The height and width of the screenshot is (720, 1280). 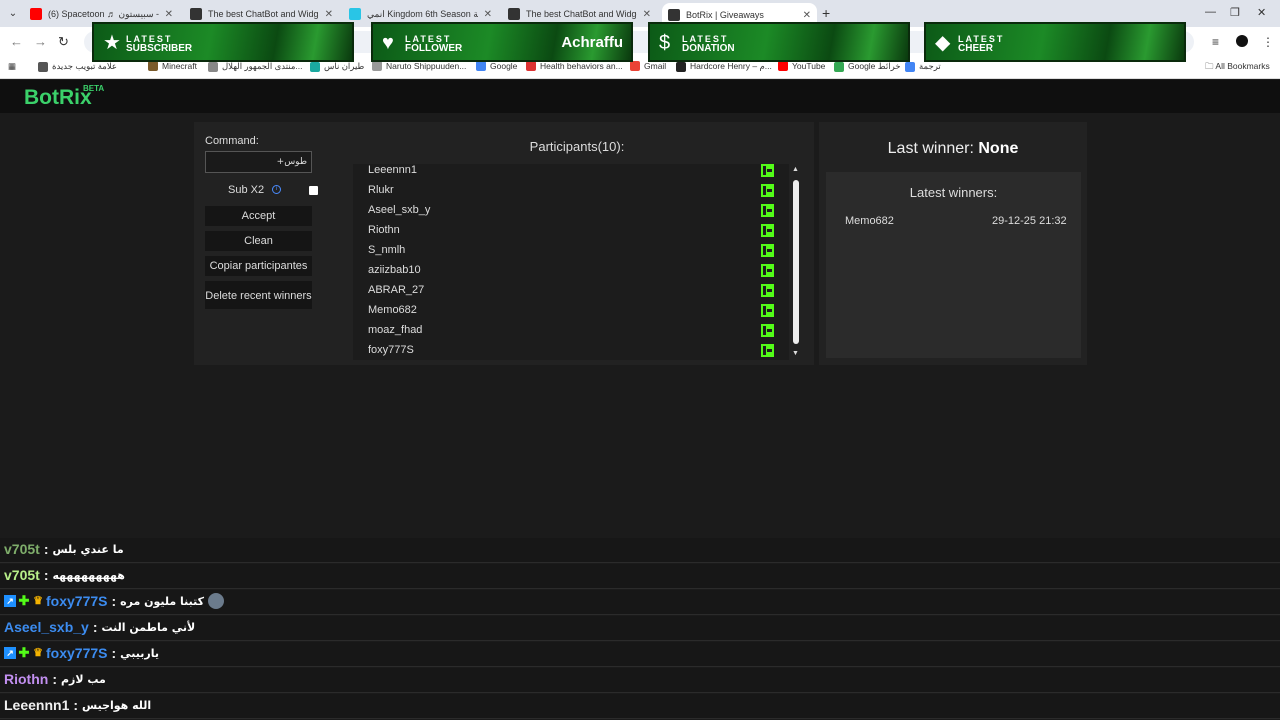 I want to click on bookmark-label: ترجمة, so click(x=930, y=66).